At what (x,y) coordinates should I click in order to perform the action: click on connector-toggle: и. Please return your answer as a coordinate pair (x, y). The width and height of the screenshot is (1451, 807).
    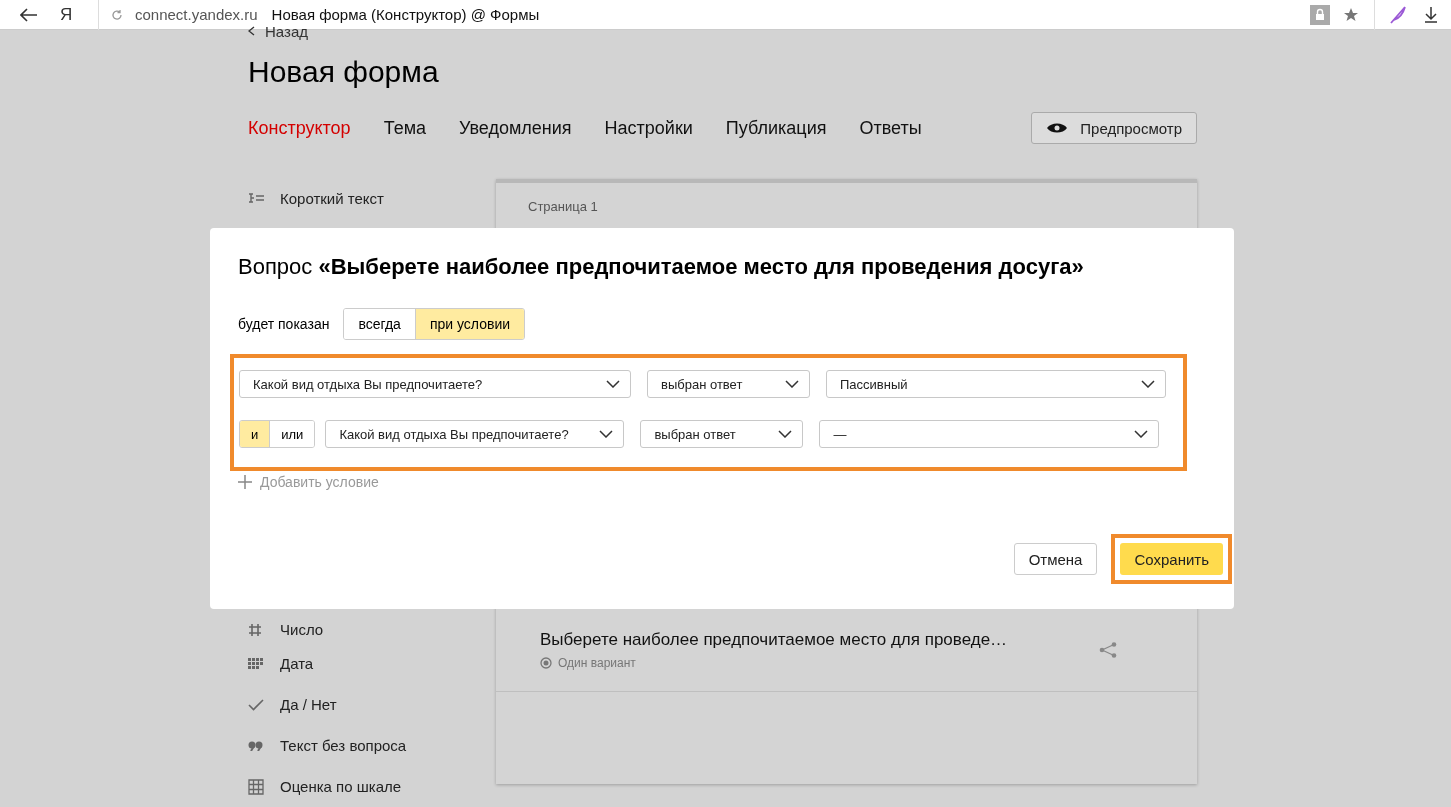
    Looking at the image, I should click on (255, 434).